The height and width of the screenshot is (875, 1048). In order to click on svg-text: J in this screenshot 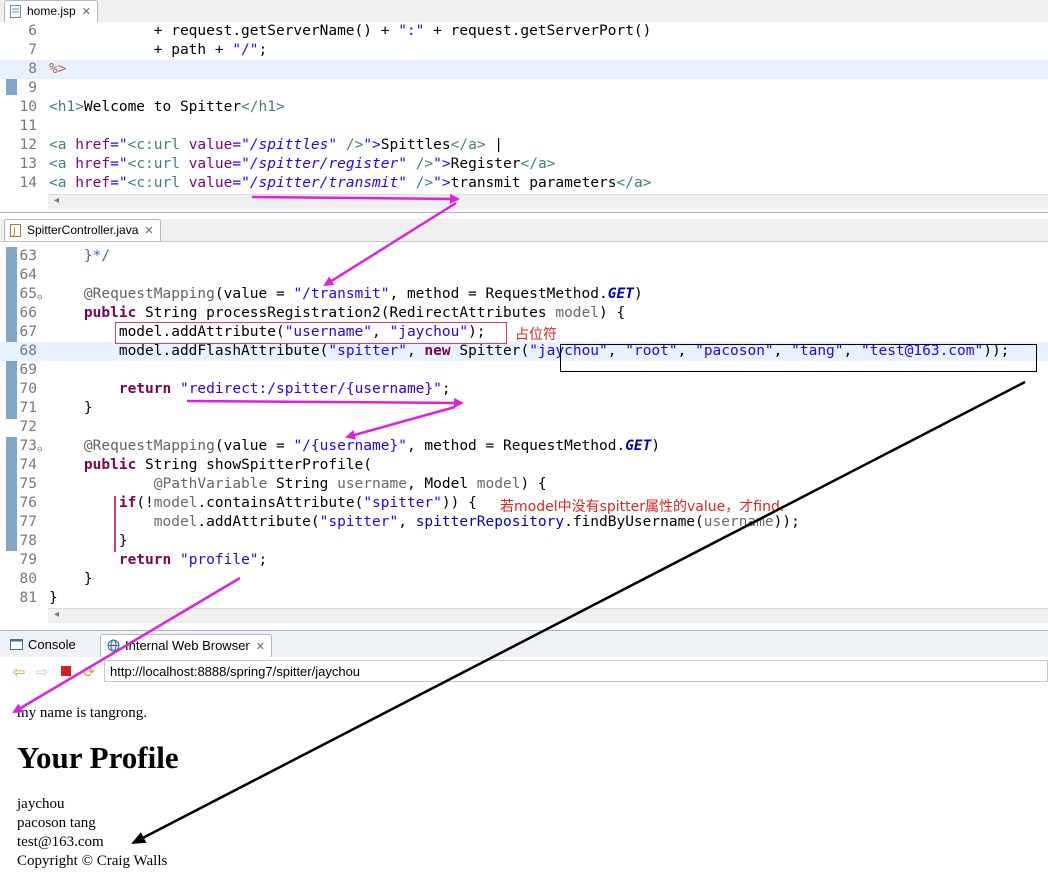, I will do `click(14, 232)`.